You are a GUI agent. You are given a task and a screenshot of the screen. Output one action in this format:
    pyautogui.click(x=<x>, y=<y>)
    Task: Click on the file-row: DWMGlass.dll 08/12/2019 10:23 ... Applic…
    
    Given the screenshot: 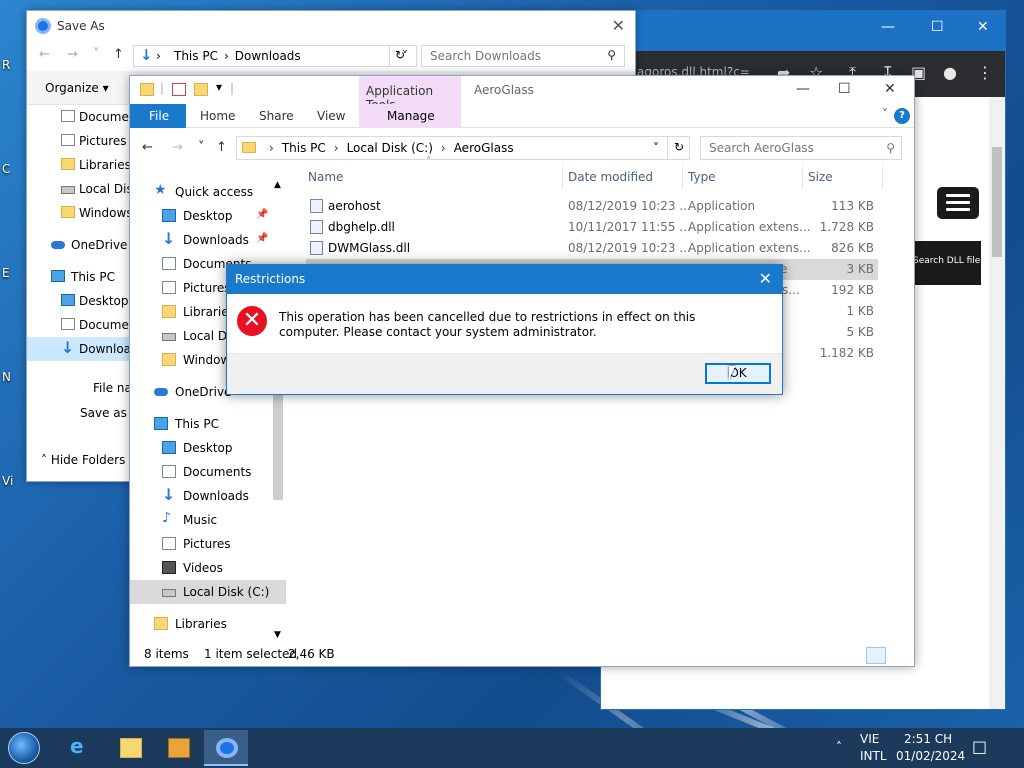 What is the action you would take?
    pyautogui.click(x=592, y=248)
    